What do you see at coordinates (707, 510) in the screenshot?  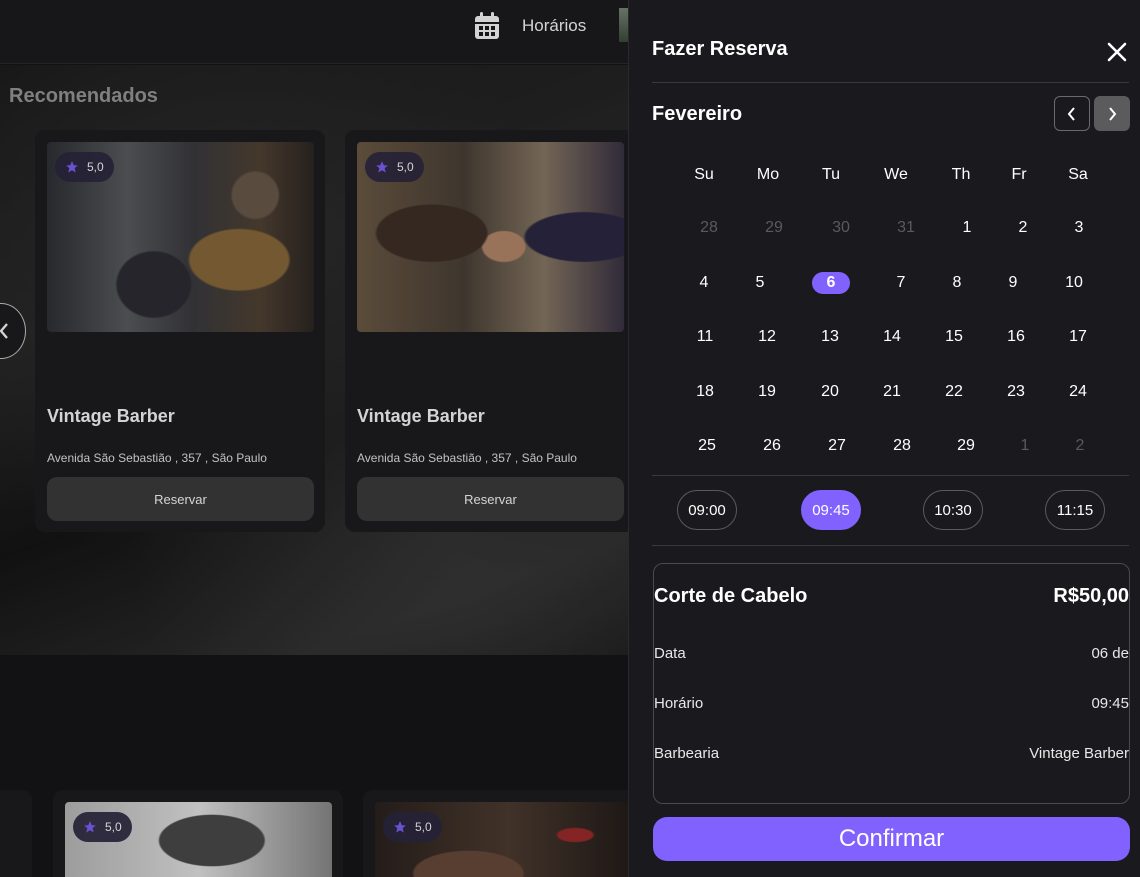 I see `time-slot: 09:00` at bounding box center [707, 510].